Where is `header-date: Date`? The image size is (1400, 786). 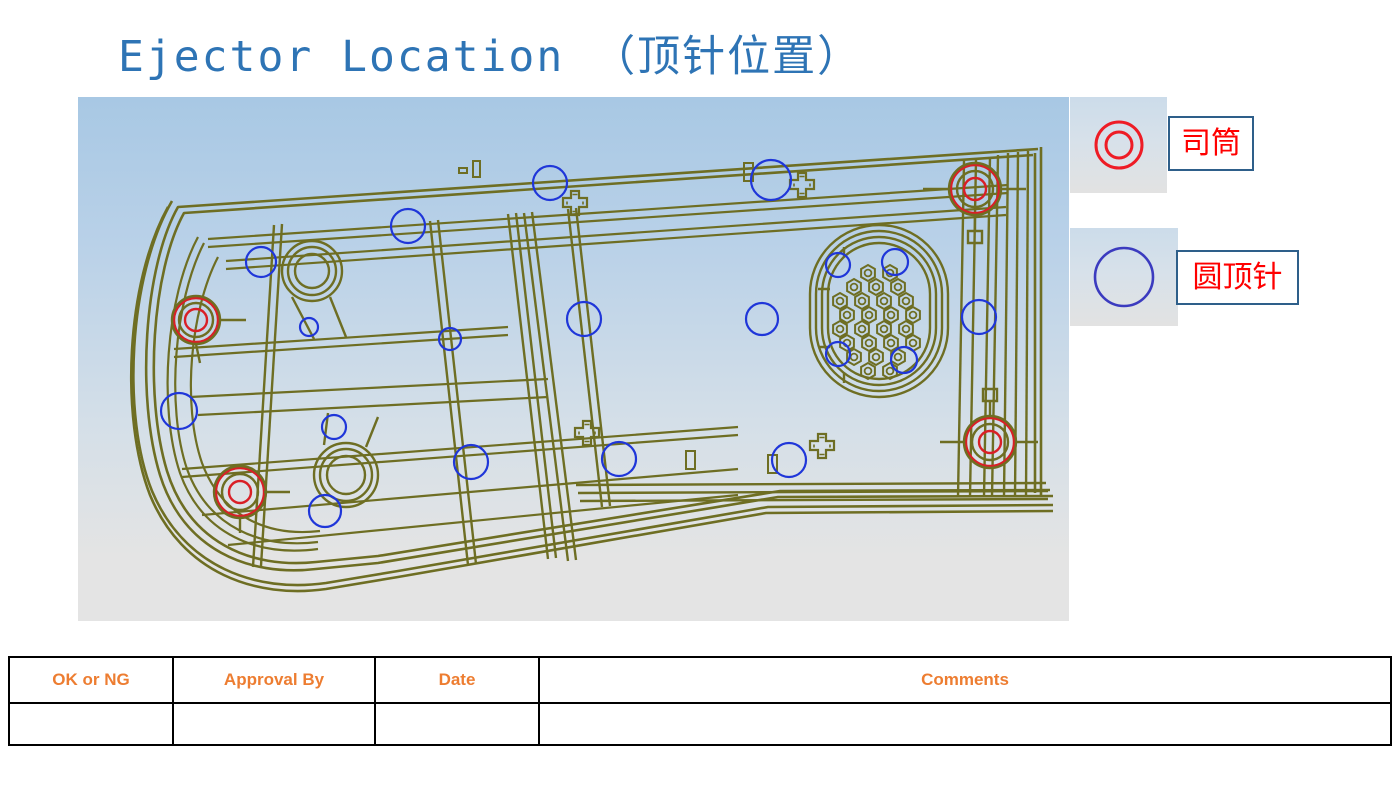
header-date: Date is located at coordinates (457, 680).